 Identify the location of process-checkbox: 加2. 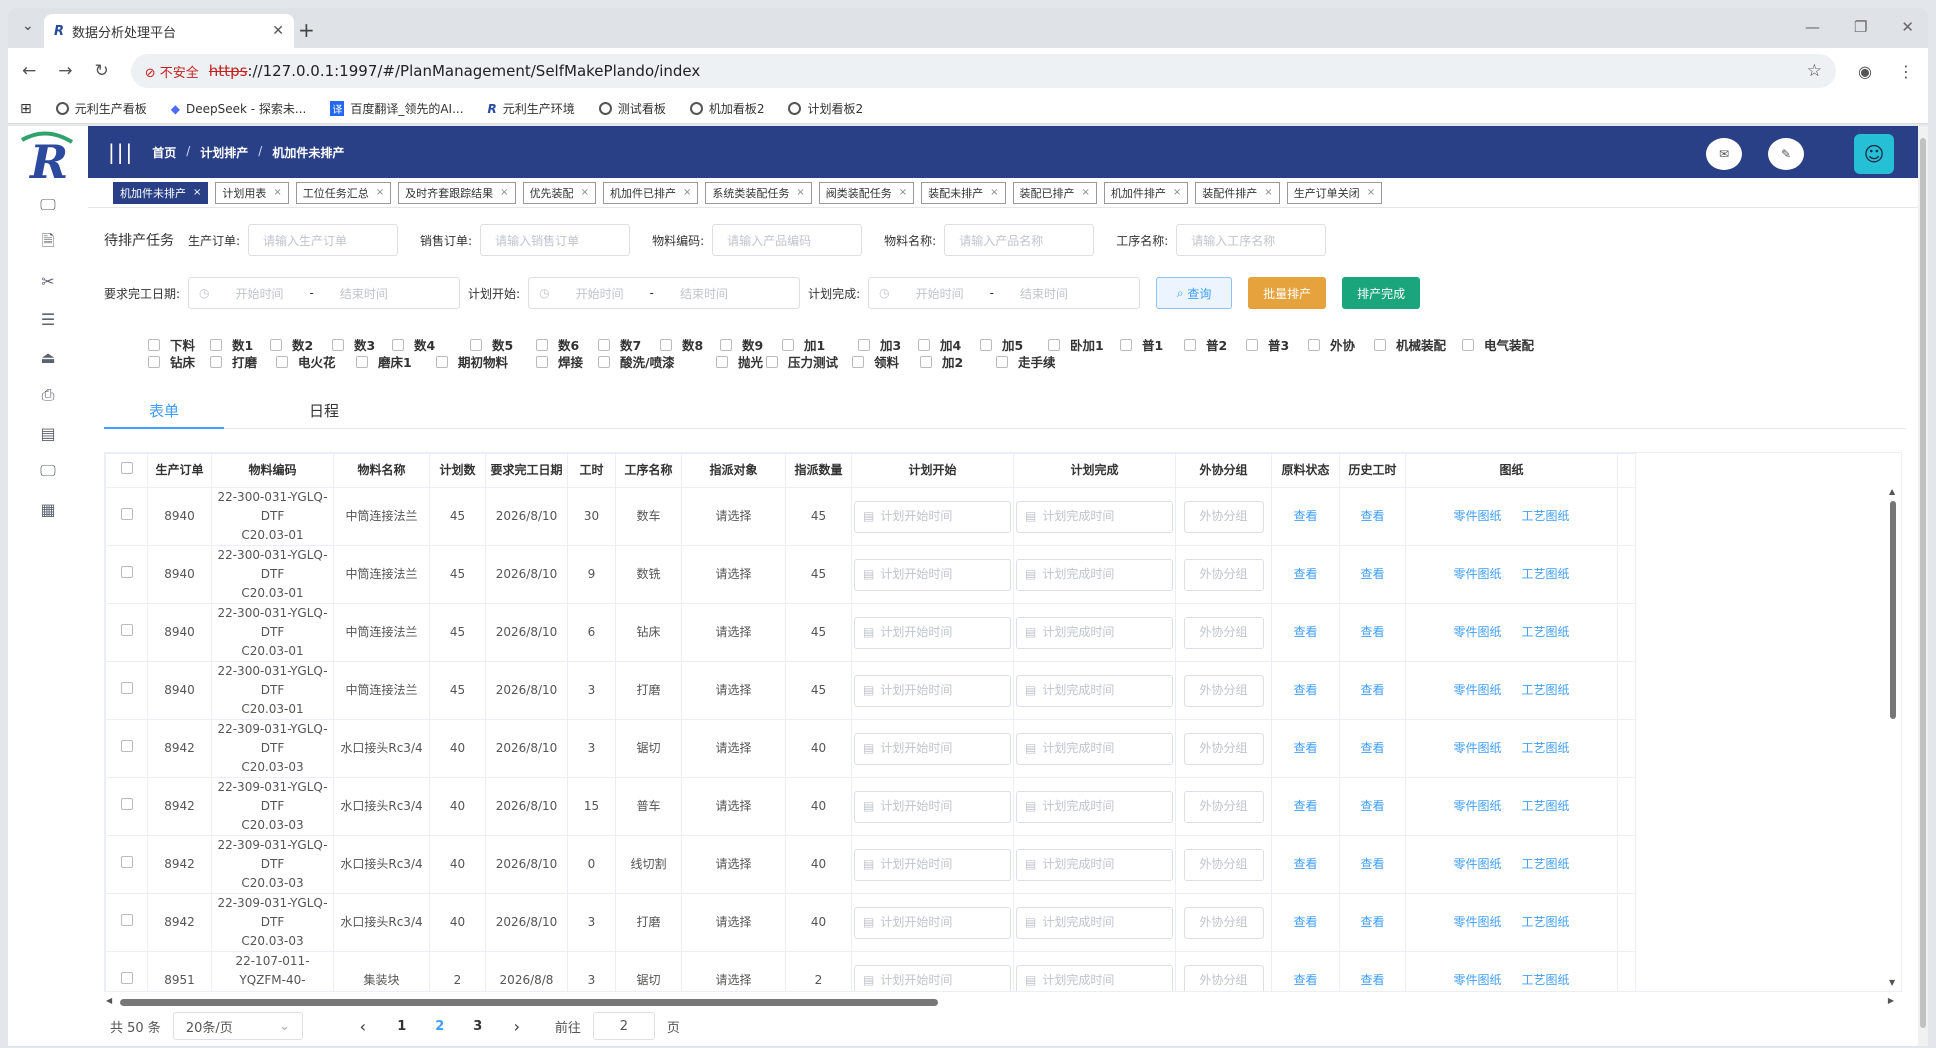
(941, 361).